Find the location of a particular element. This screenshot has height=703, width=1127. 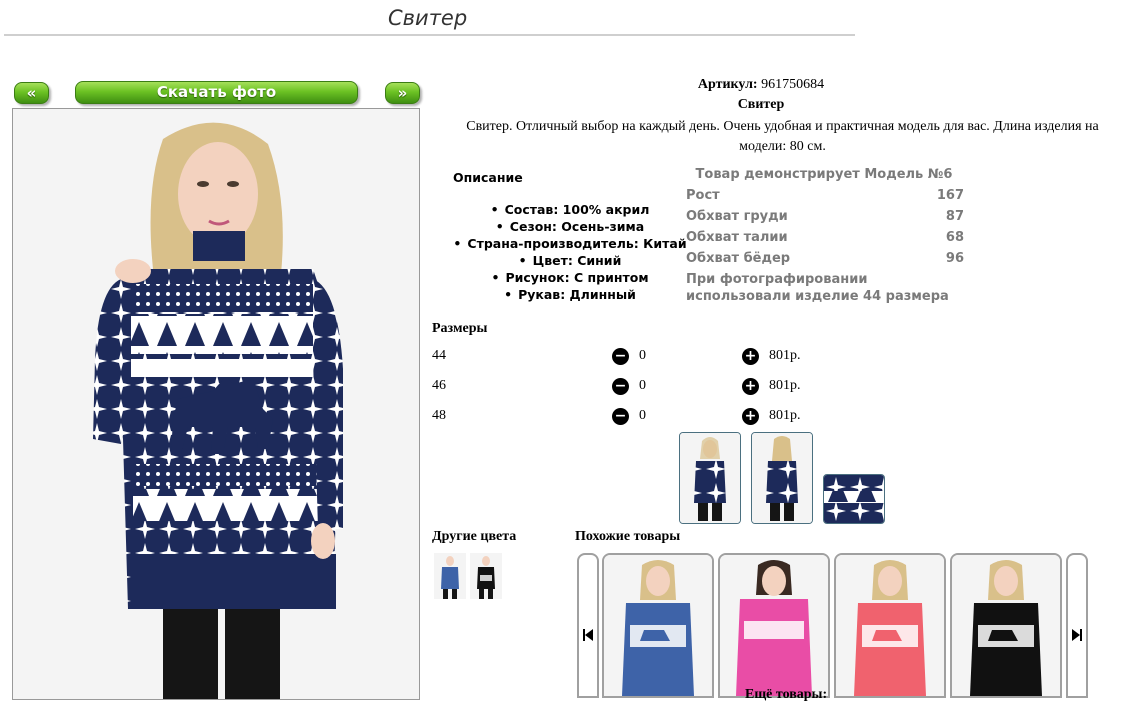

model-row-chest: Обхват груди 87 is located at coordinates (825, 216).